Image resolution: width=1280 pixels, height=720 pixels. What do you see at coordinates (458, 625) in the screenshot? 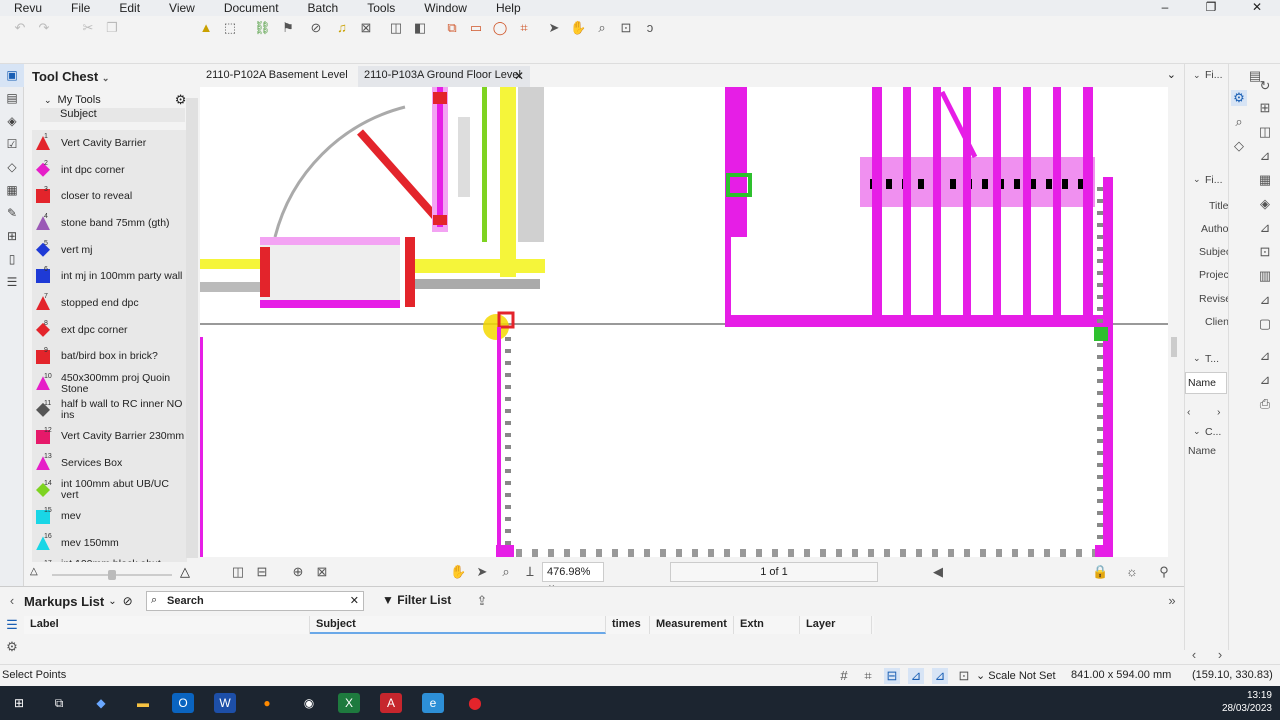
I see `col-subject: Subject` at bounding box center [458, 625].